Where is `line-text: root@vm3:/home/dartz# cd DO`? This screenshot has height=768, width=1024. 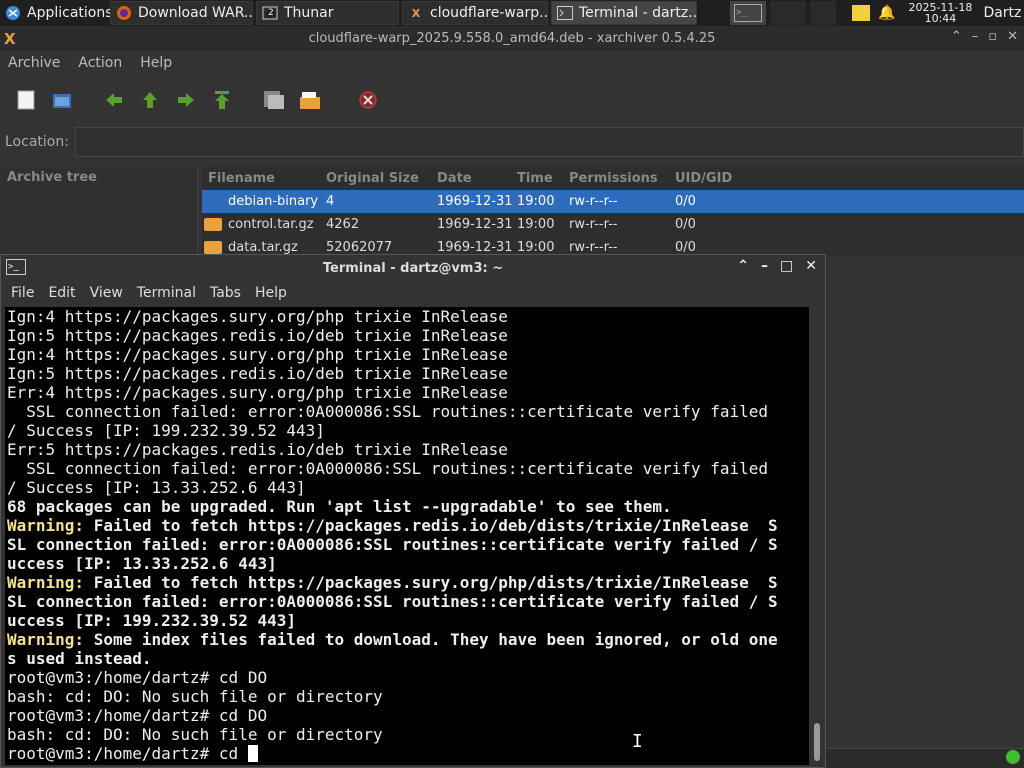 line-text: root@vm3:/home/dartz# cd DO is located at coordinates (137, 715).